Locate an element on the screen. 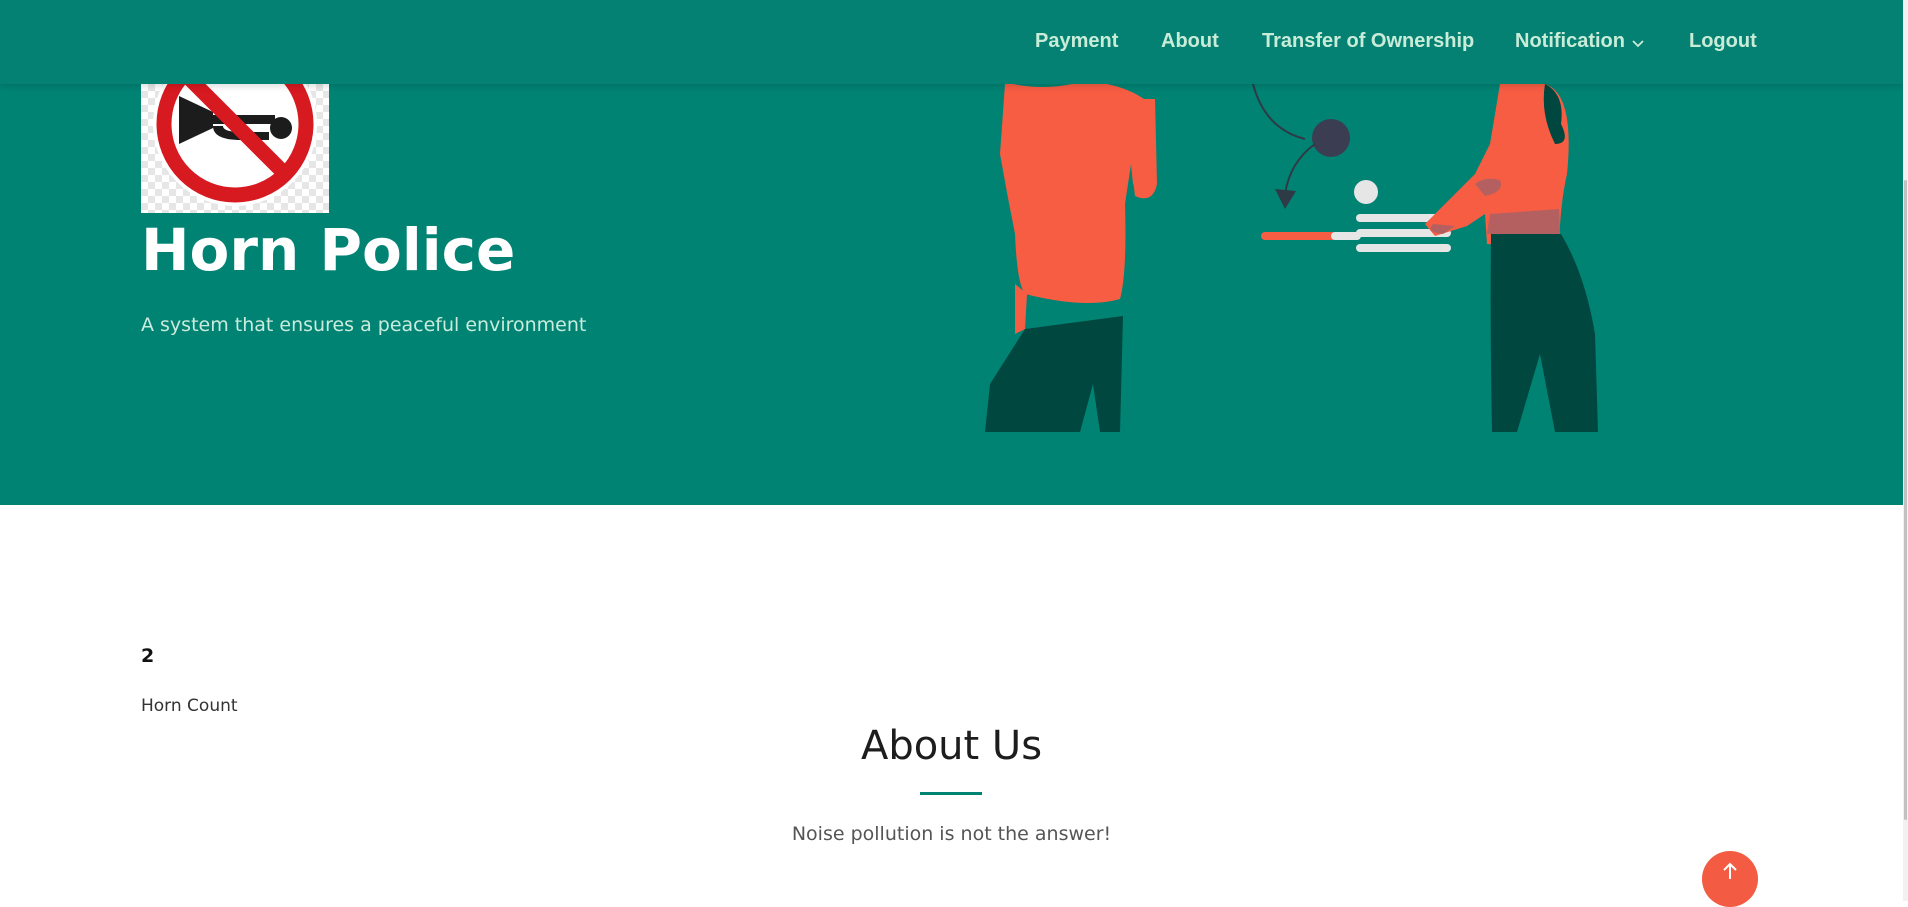  page-scrollbar is located at coordinates (1905, 450).